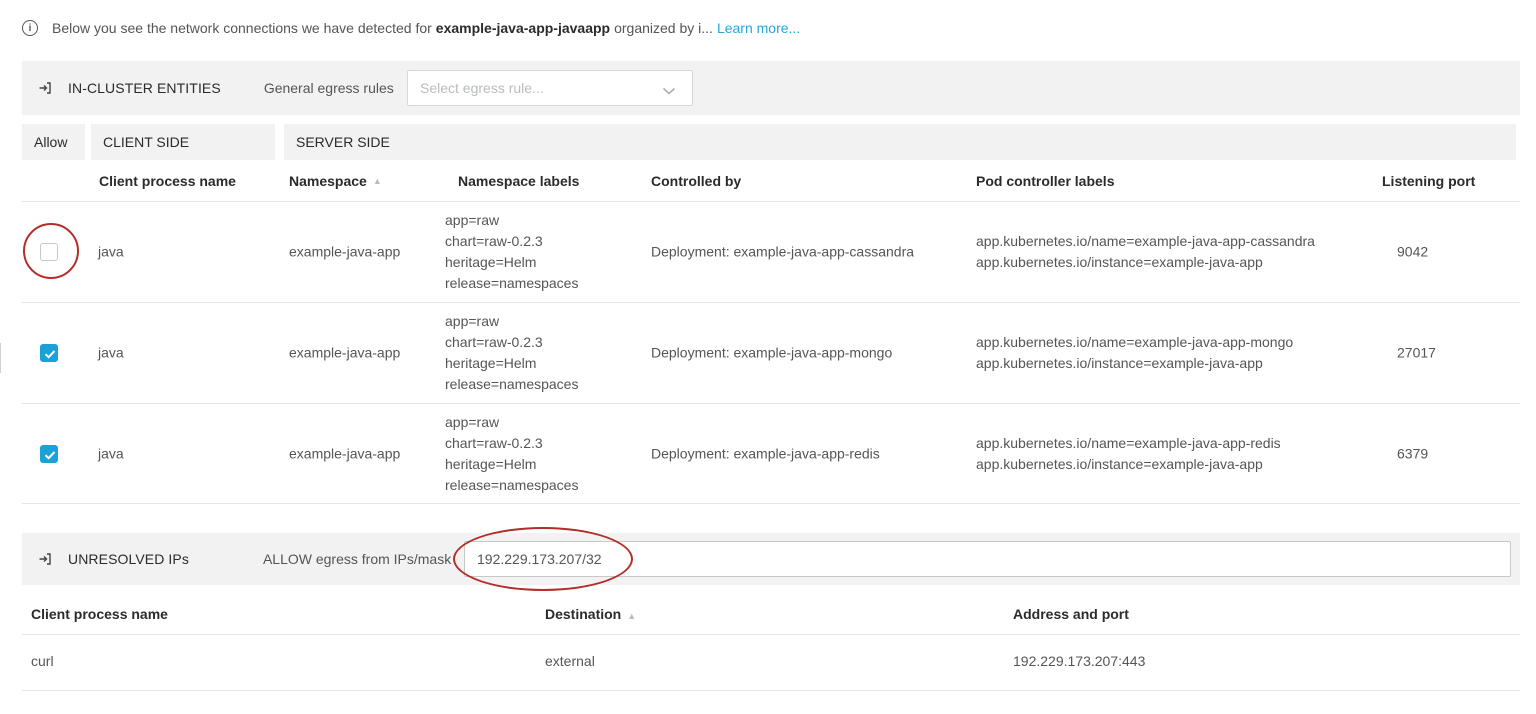 This screenshot has height=714, width=1536. I want to click on scroll-edge, so click(0, 358).